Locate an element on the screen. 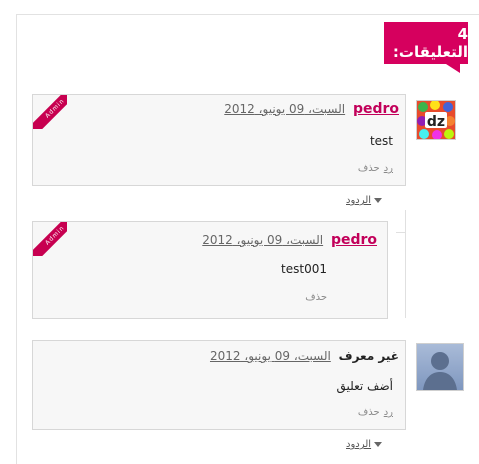 The height and width of the screenshot is (464, 479). avatar: dz is located at coordinates (436, 120).